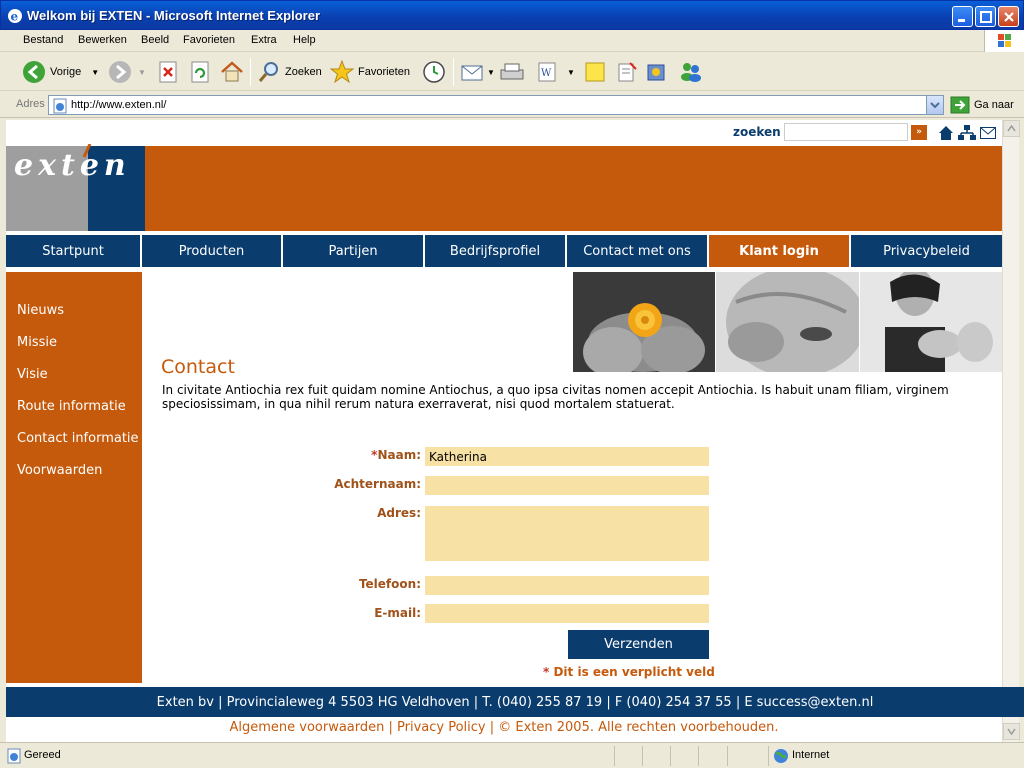 This screenshot has width=1024, height=768. What do you see at coordinates (40, 310) in the screenshot?
I see `sidebar-item-nieuws: Nieuws` at bounding box center [40, 310].